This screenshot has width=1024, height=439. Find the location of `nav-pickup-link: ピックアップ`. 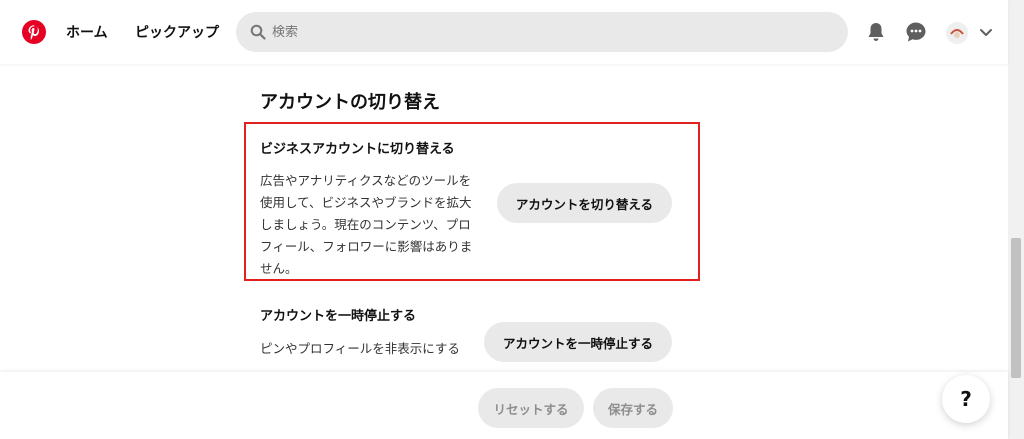

nav-pickup-link: ピックアップ is located at coordinates (177, 32).